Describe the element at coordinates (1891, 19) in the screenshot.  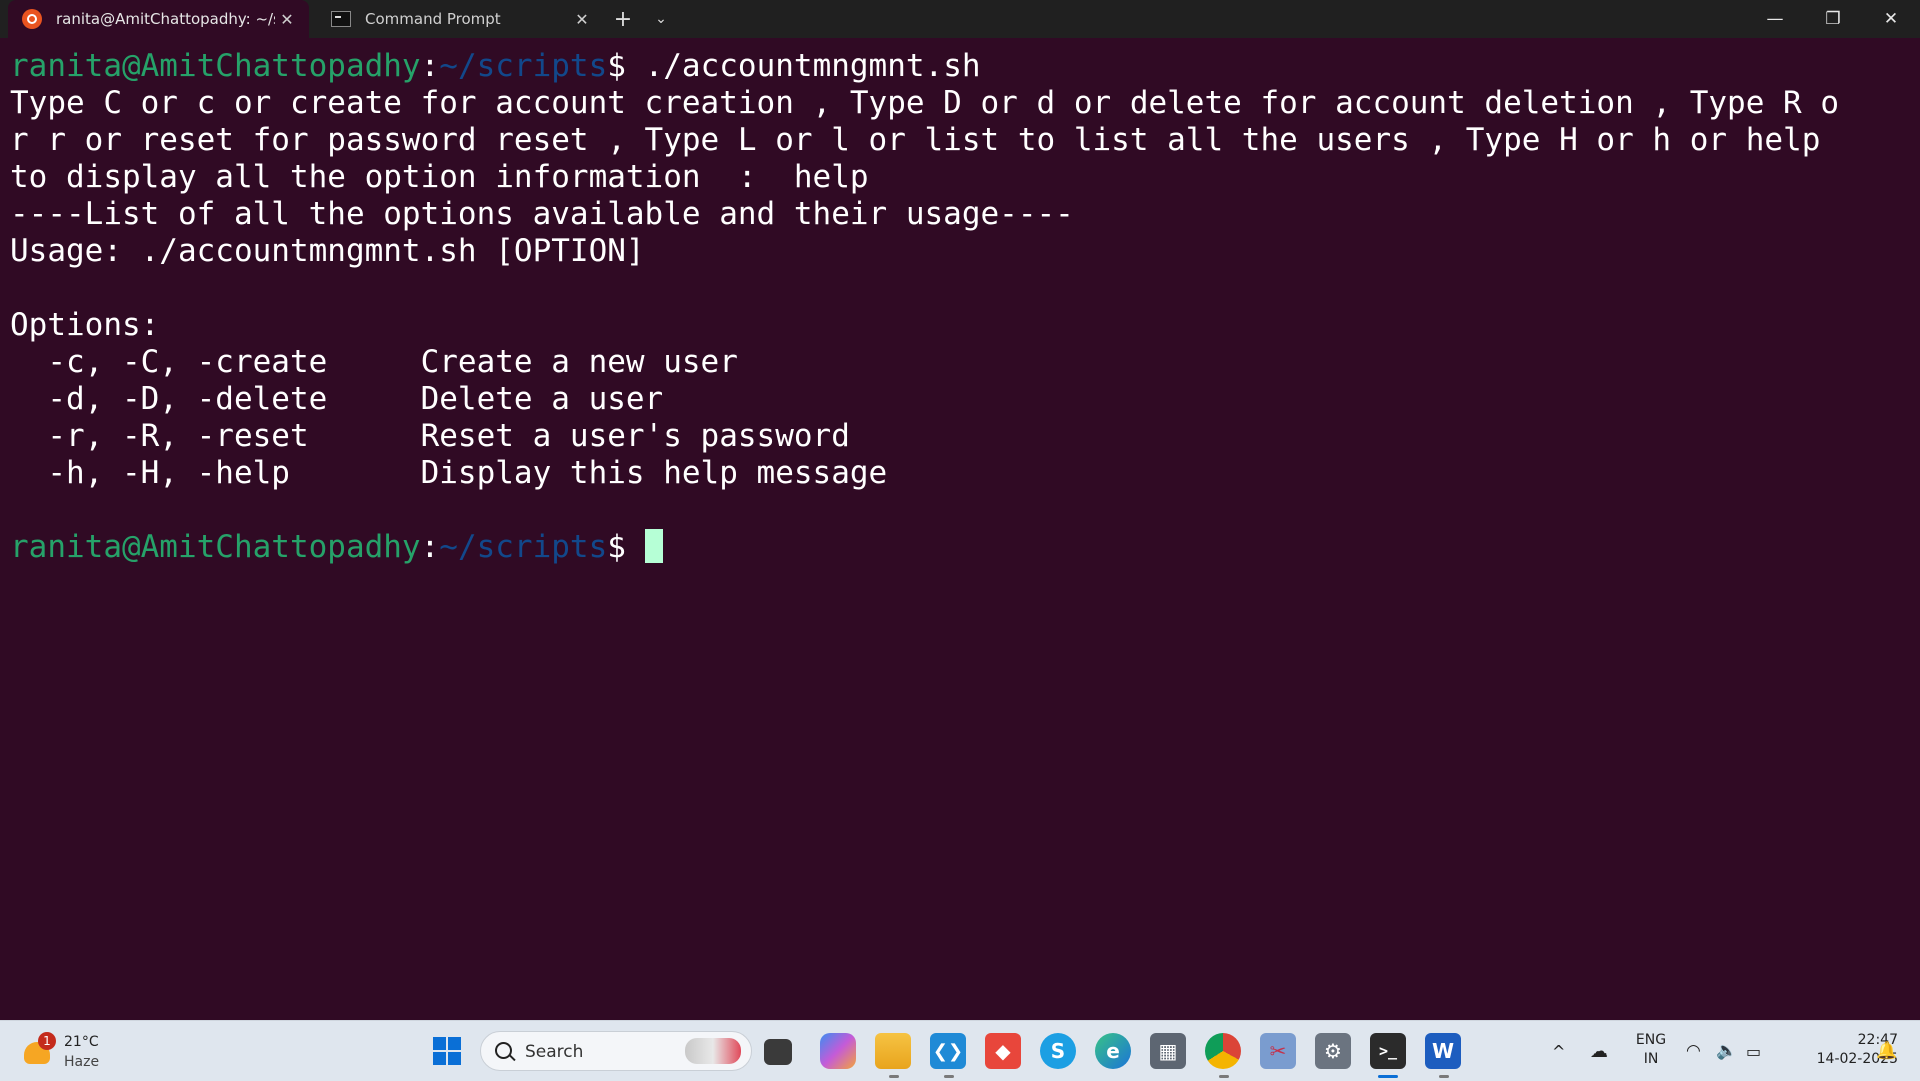
I see `close-button: ✕` at that location.